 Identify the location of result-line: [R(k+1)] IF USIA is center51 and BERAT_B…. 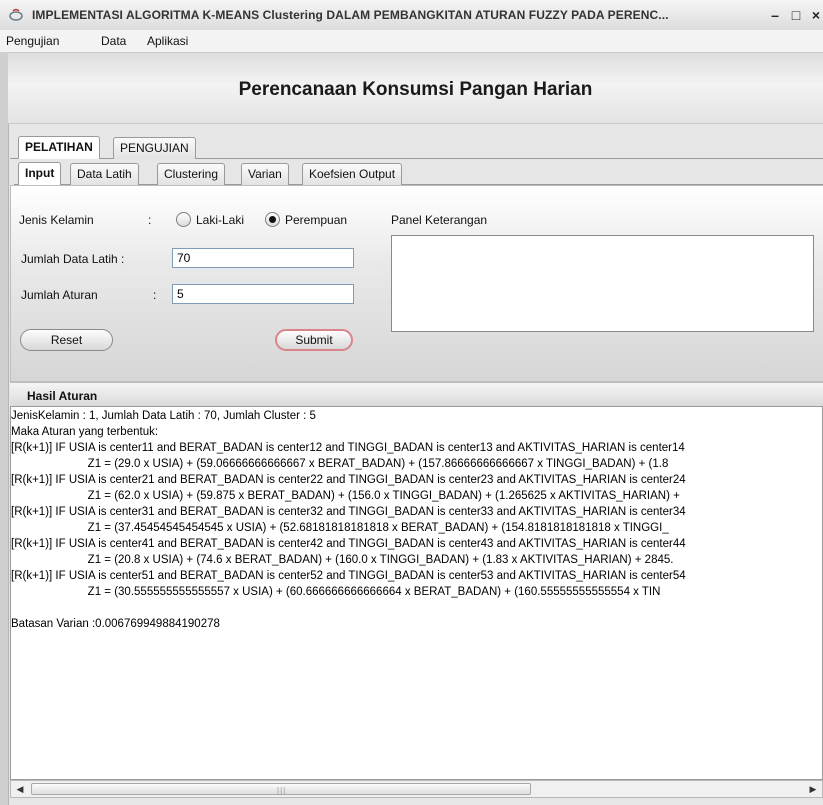
(348, 576).